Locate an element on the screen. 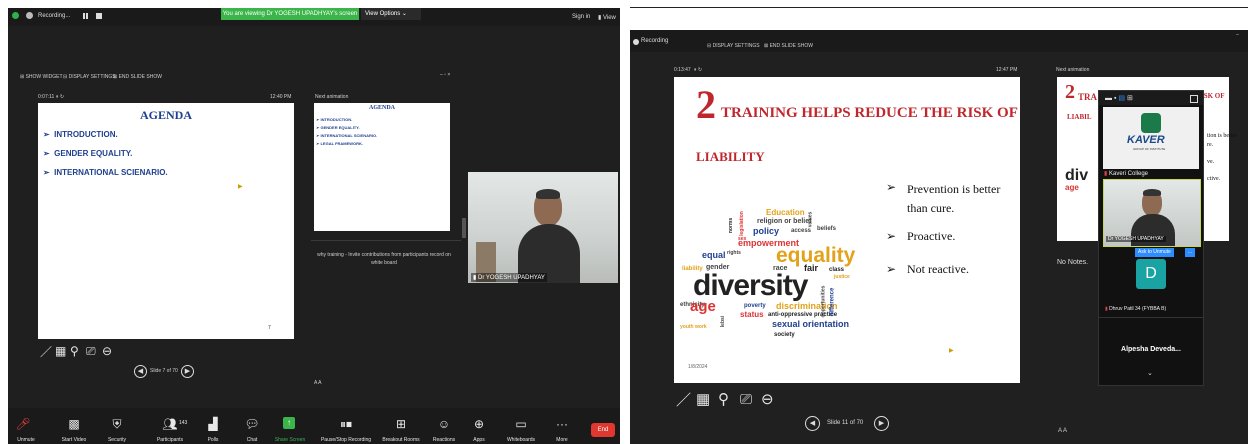 The height and width of the screenshot is (444, 1254). share-screen-icon: ↑ is located at coordinates (289, 423).